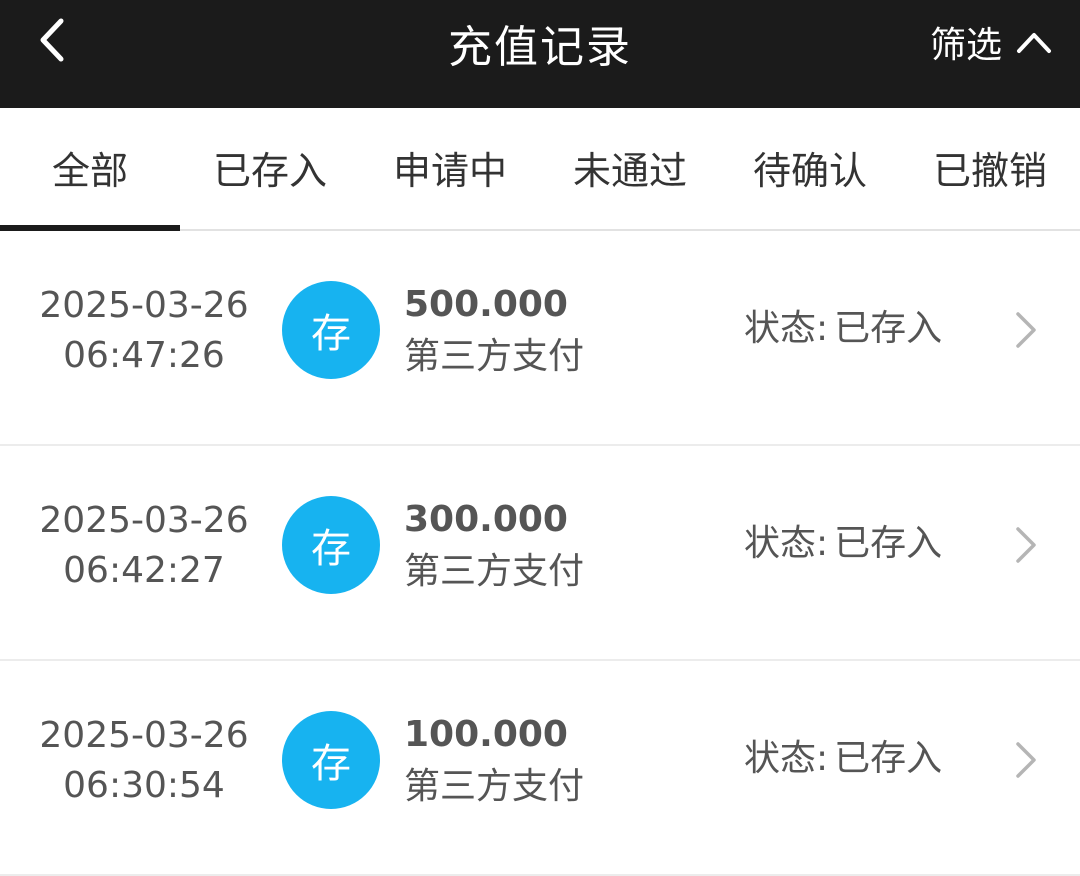  I want to click on record-time: 06:42:27, so click(144, 570).